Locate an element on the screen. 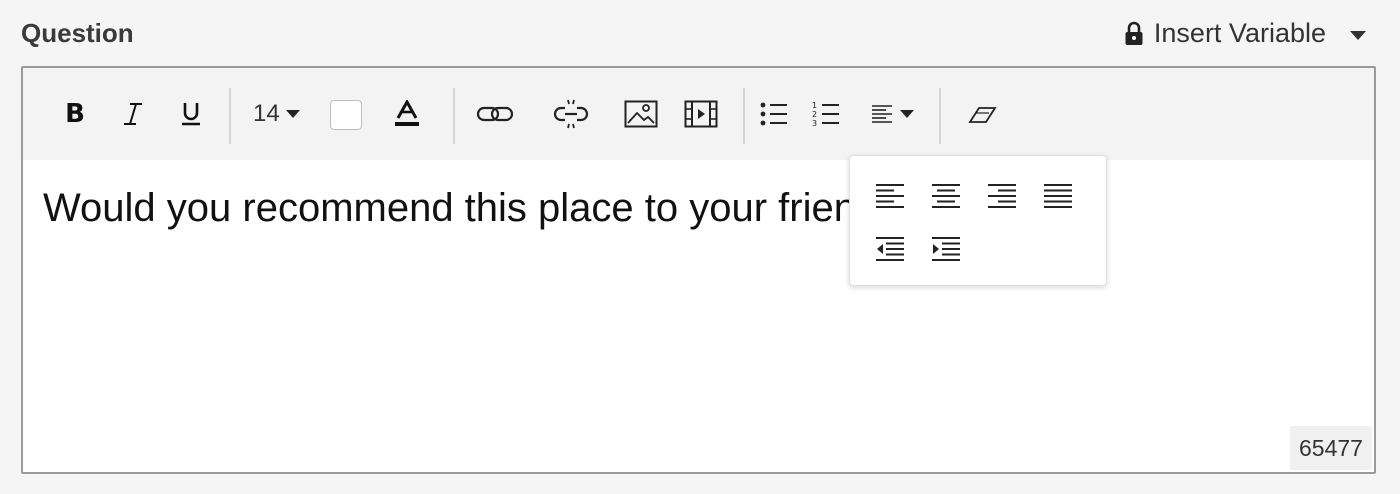 This screenshot has width=1400, height=494. insert-variable-dropdown: Insert Variable is located at coordinates (1245, 33).